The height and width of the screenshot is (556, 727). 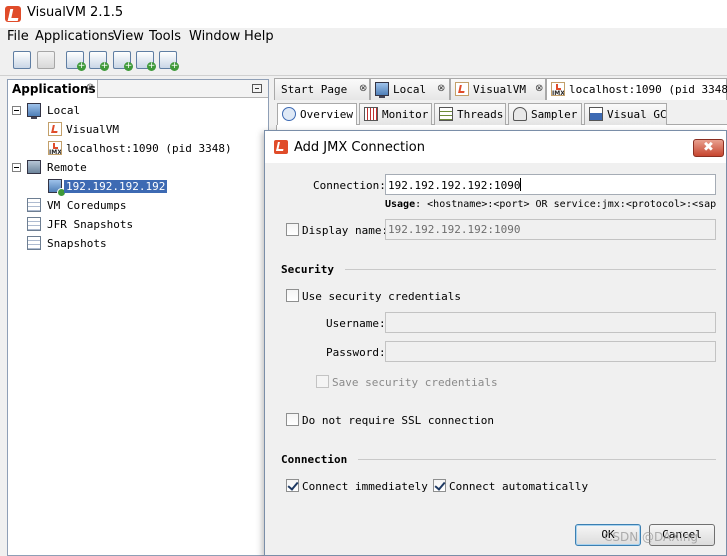 What do you see at coordinates (149, 148) in the screenshot?
I see `tree-label-localhost: localhost:1090 (pid 3348)` at bounding box center [149, 148].